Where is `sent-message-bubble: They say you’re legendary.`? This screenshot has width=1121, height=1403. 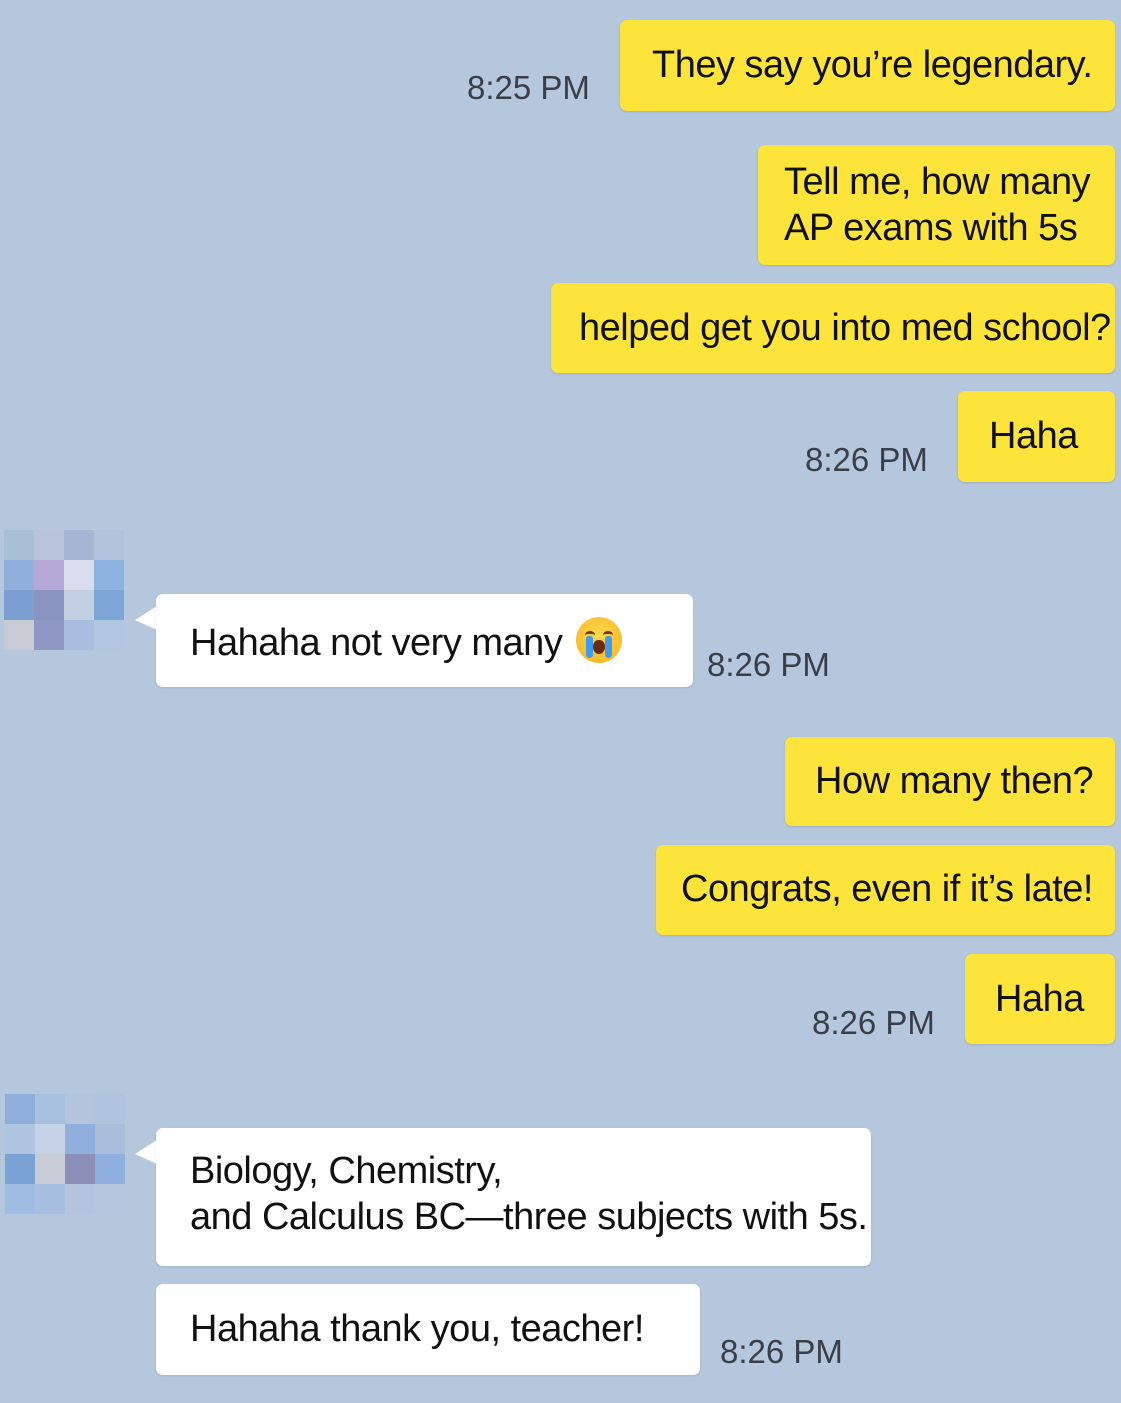 sent-message-bubble: They say you’re legendary. is located at coordinates (867, 65).